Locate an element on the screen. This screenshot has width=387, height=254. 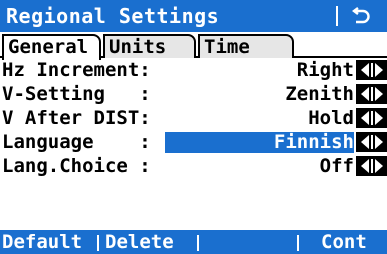
tab-bar: General Units Time is located at coordinates (193, 46).